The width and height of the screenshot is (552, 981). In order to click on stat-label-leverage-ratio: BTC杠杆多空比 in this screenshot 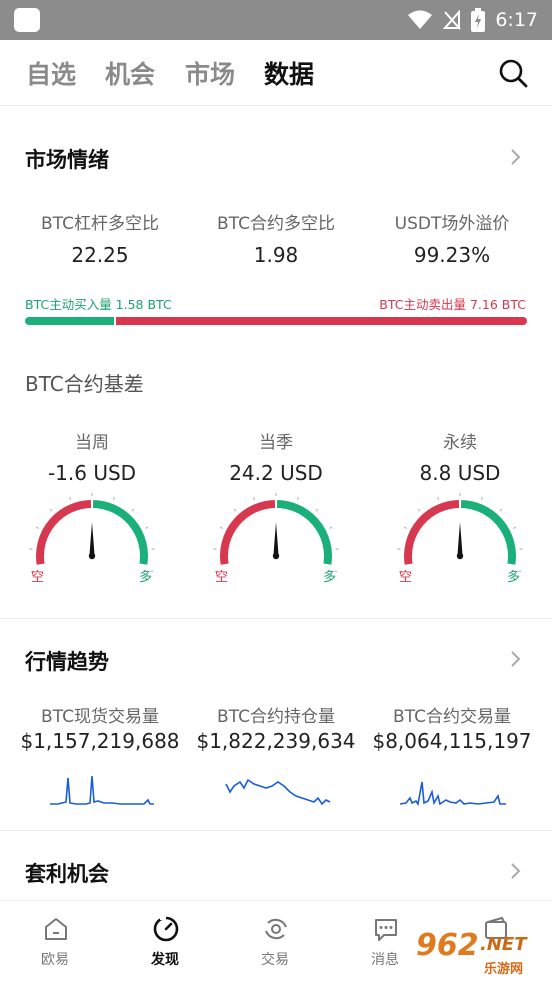, I will do `click(100, 224)`.